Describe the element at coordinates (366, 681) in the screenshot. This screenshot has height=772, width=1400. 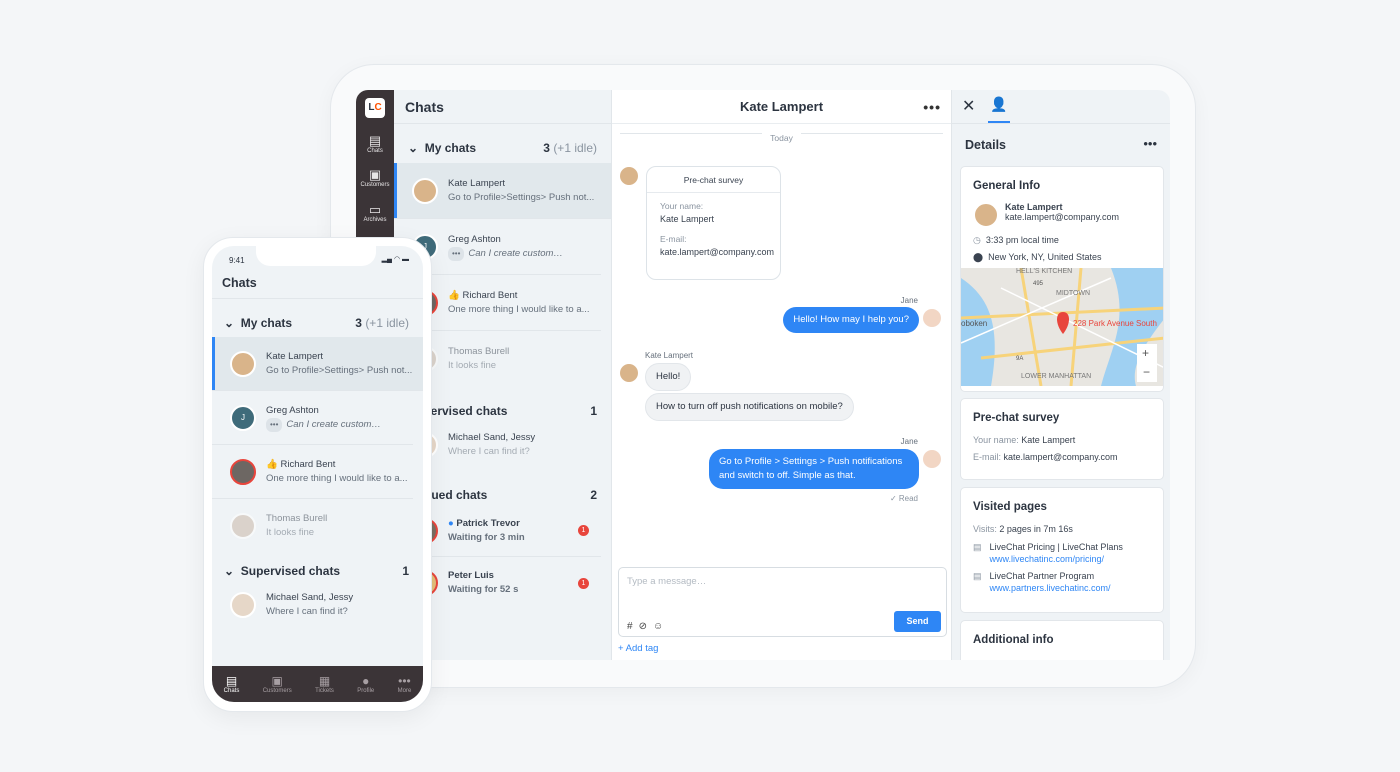
I see `profile-avatar-icon: ●` at that location.